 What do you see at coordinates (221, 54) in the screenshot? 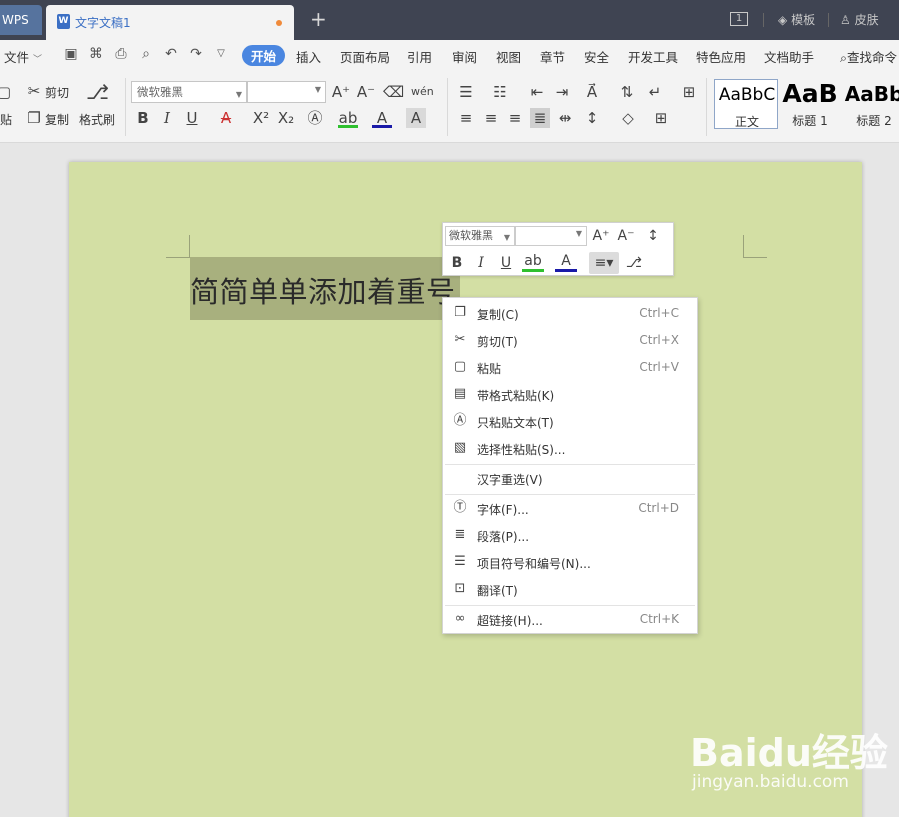
I see `customize-quickbar-icon: ▽` at bounding box center [221, 54].